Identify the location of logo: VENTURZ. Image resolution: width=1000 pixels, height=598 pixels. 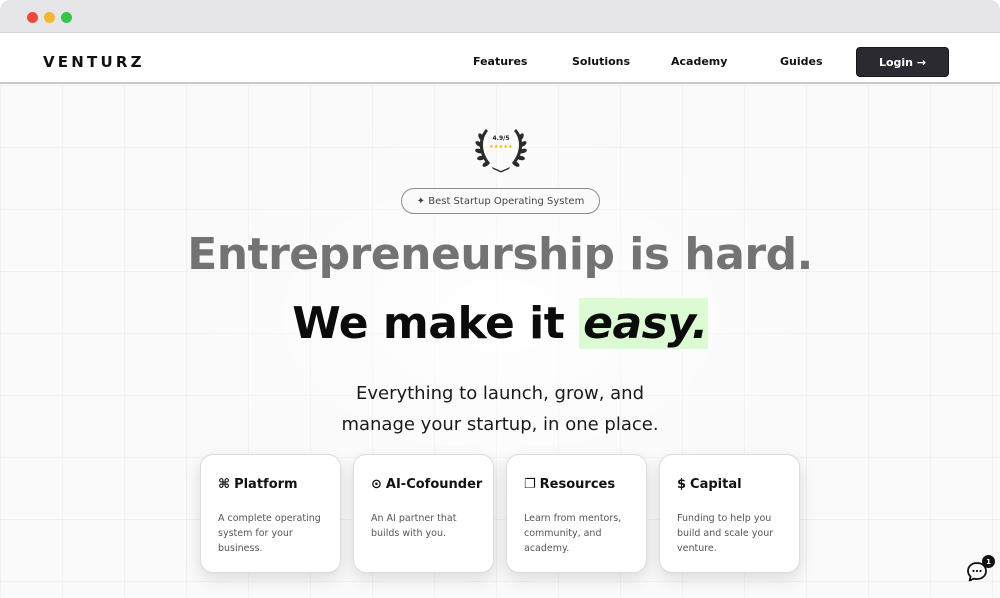
(94, 62).